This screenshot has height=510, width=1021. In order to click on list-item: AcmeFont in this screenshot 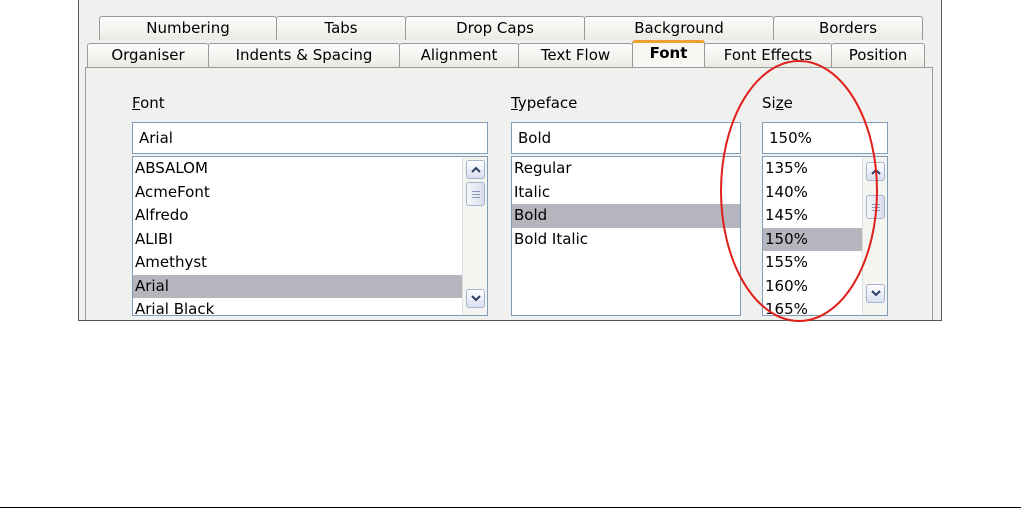, I will do `click(310, 193)`.